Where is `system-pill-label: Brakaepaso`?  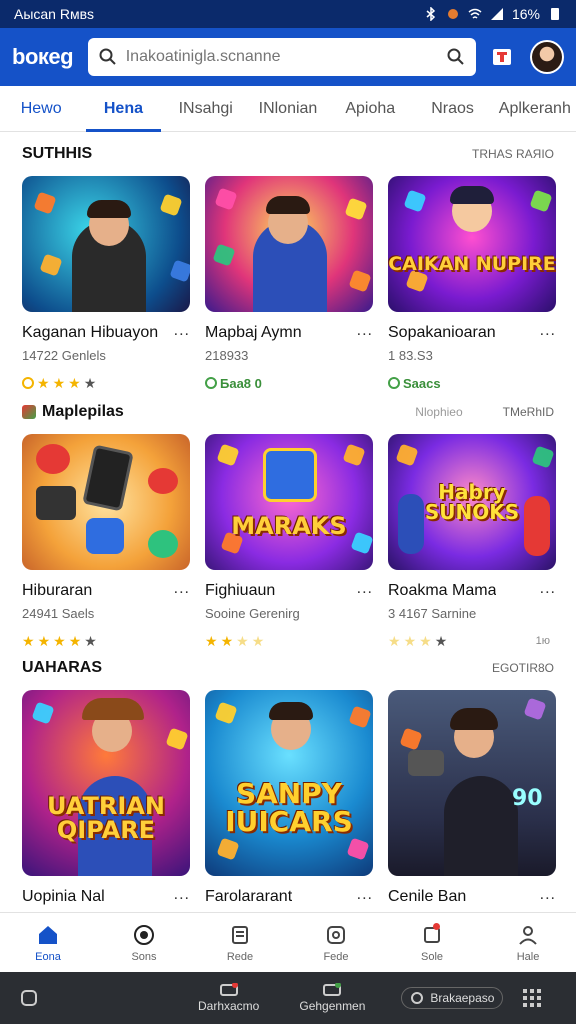
system-pill-label: Brakaepaso is located at coordinates (462, 998).